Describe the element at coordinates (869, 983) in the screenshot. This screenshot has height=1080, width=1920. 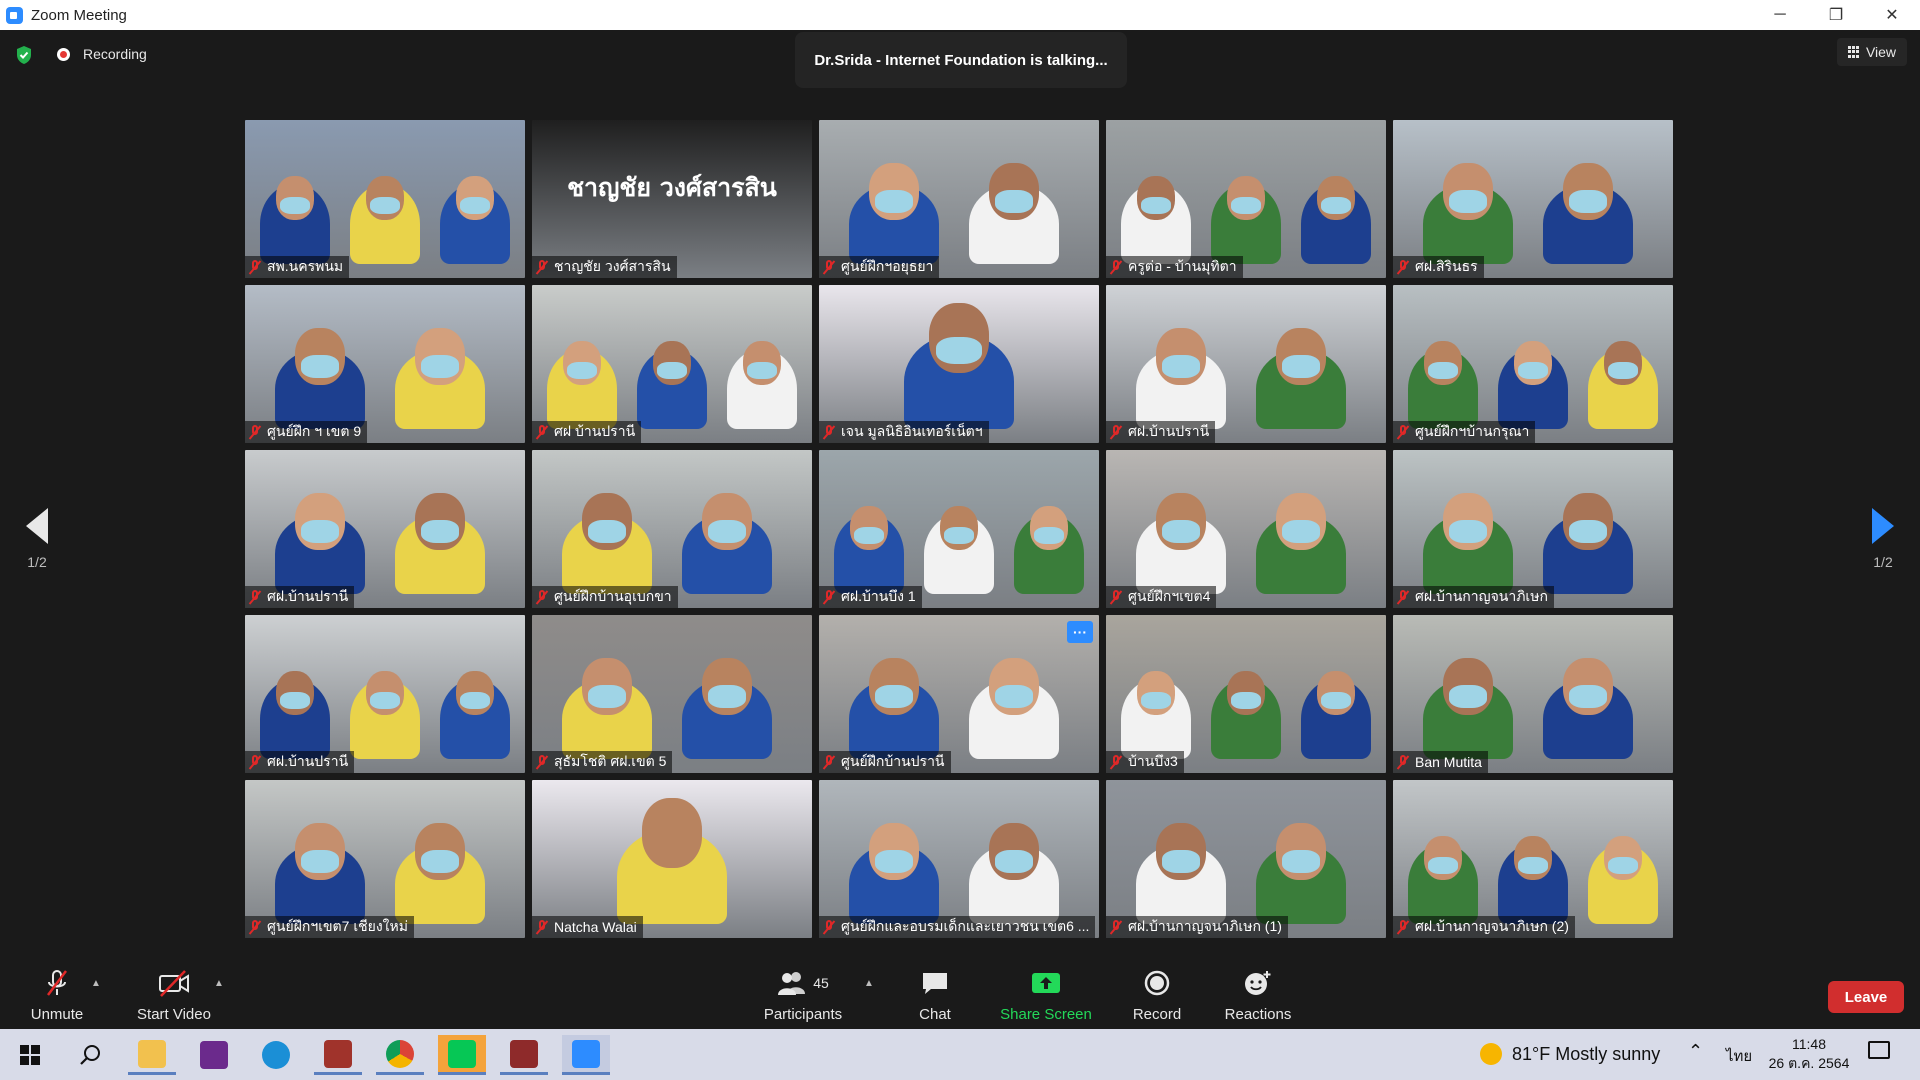
I see `participants-options-caret-icon: ▲` at that location.